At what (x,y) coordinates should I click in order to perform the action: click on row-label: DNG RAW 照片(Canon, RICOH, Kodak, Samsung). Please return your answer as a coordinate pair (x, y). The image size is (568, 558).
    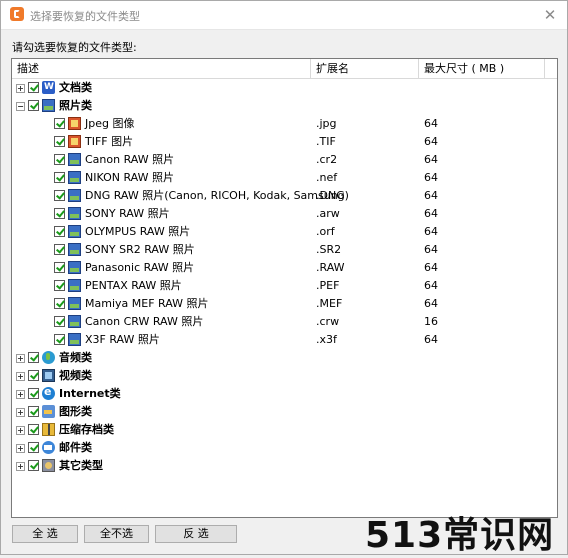
    Looking at the image, I should click on (217, 195).